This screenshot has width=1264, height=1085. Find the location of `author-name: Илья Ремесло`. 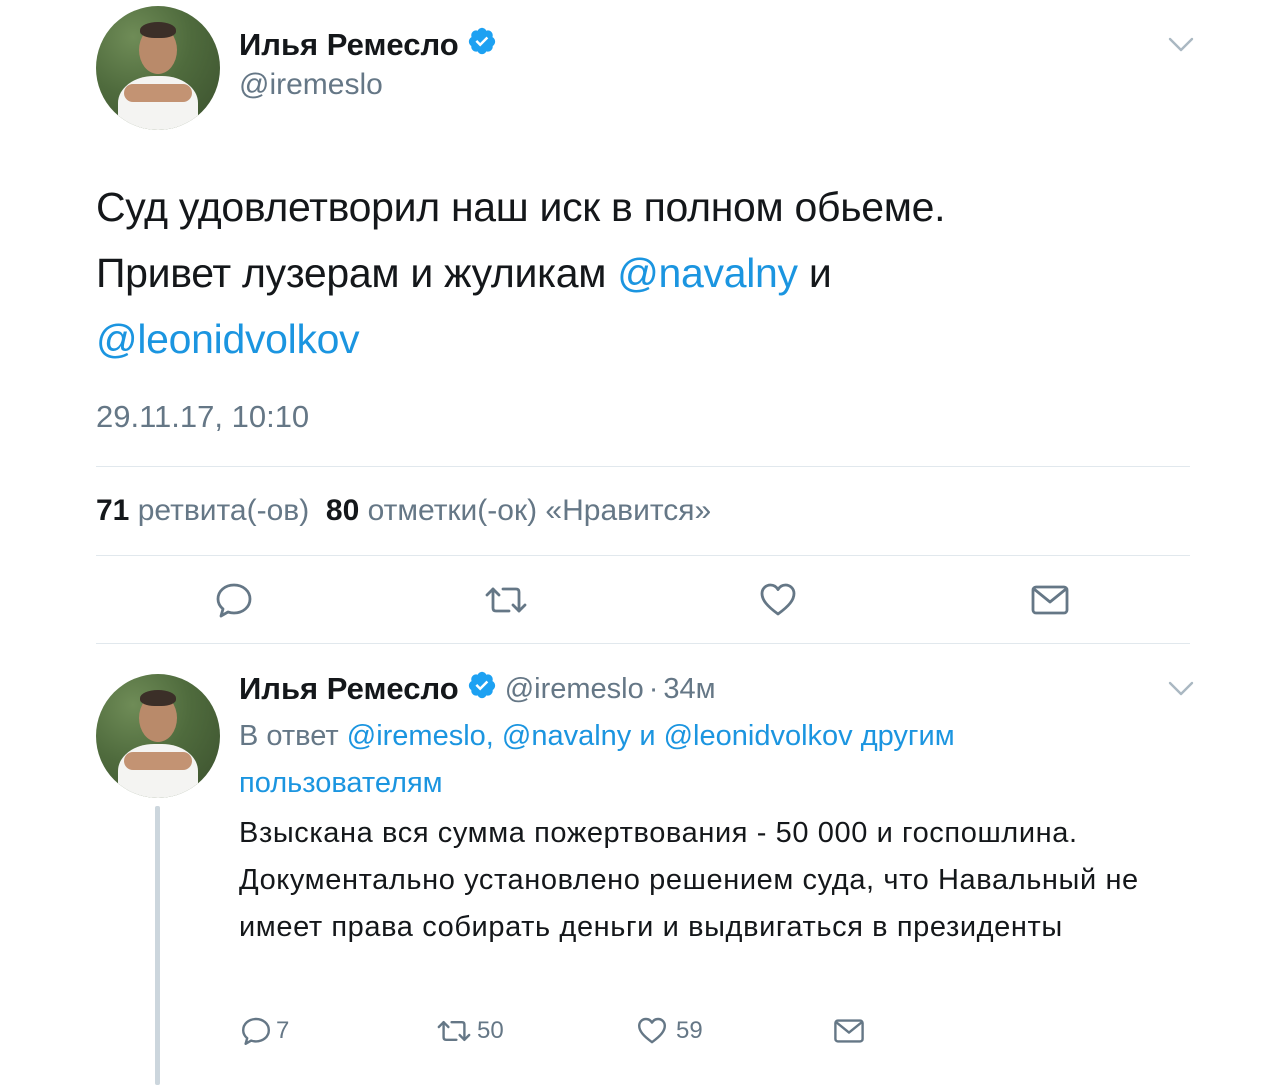

author-name: Илья Ремесло is located at coordinates (349, 45).